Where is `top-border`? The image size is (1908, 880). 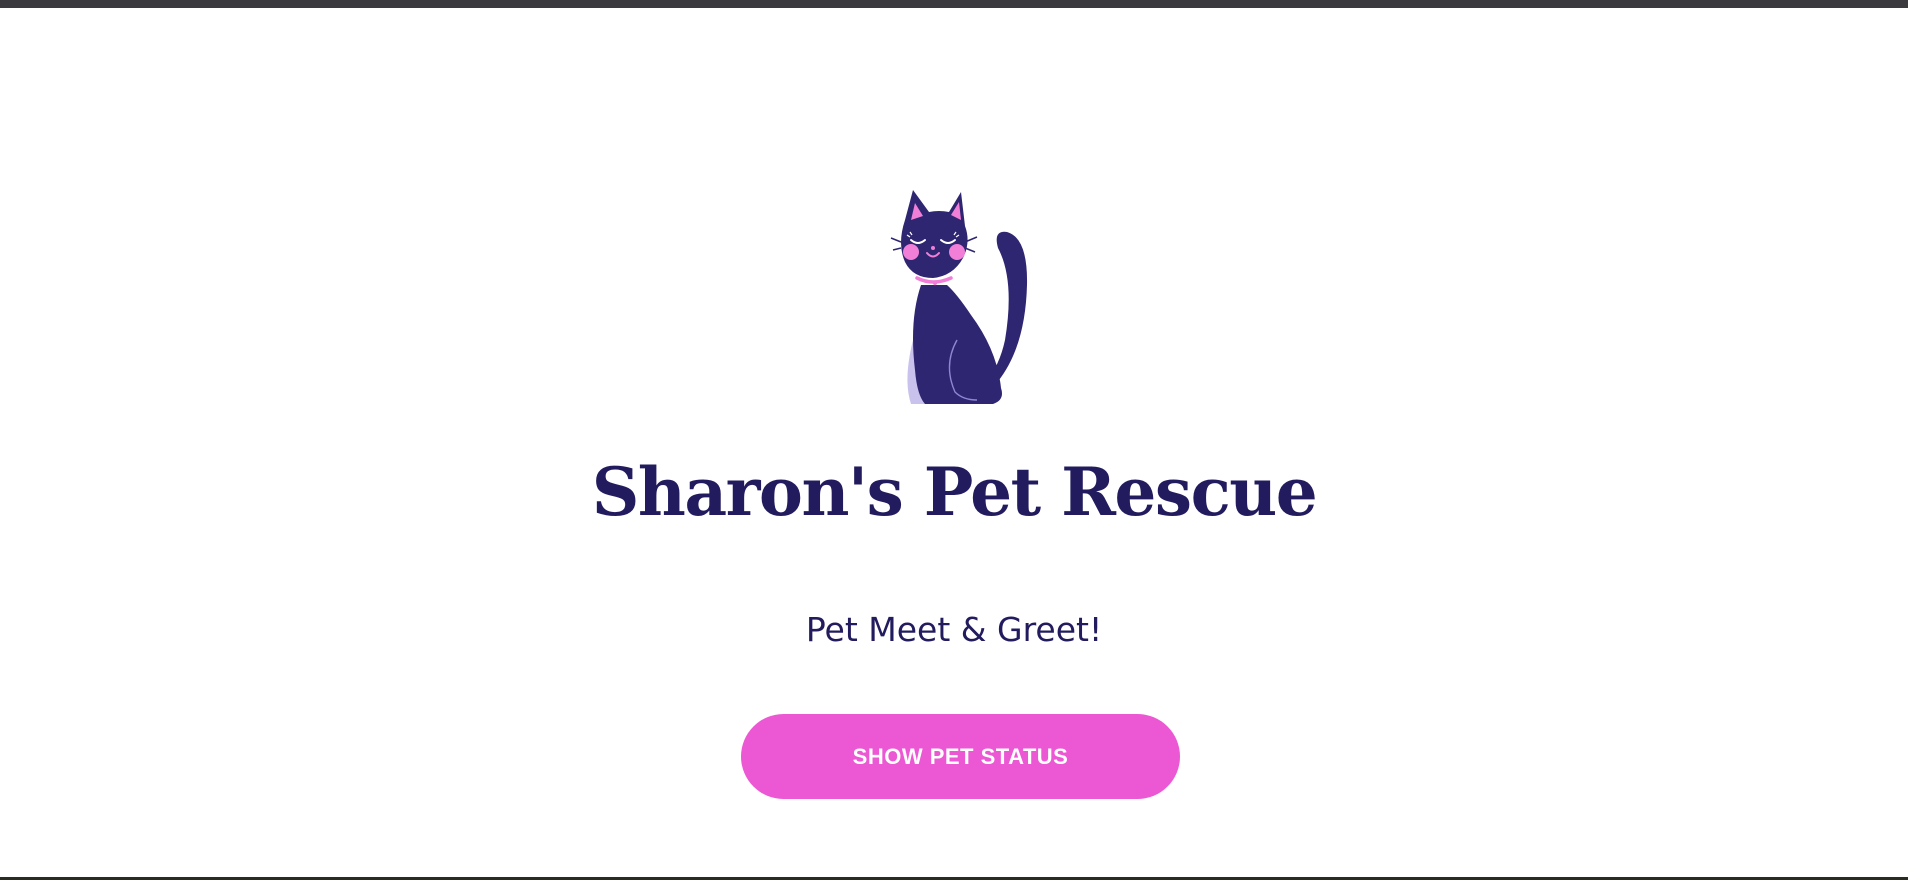
top-border is located at coordinates (954, 4).